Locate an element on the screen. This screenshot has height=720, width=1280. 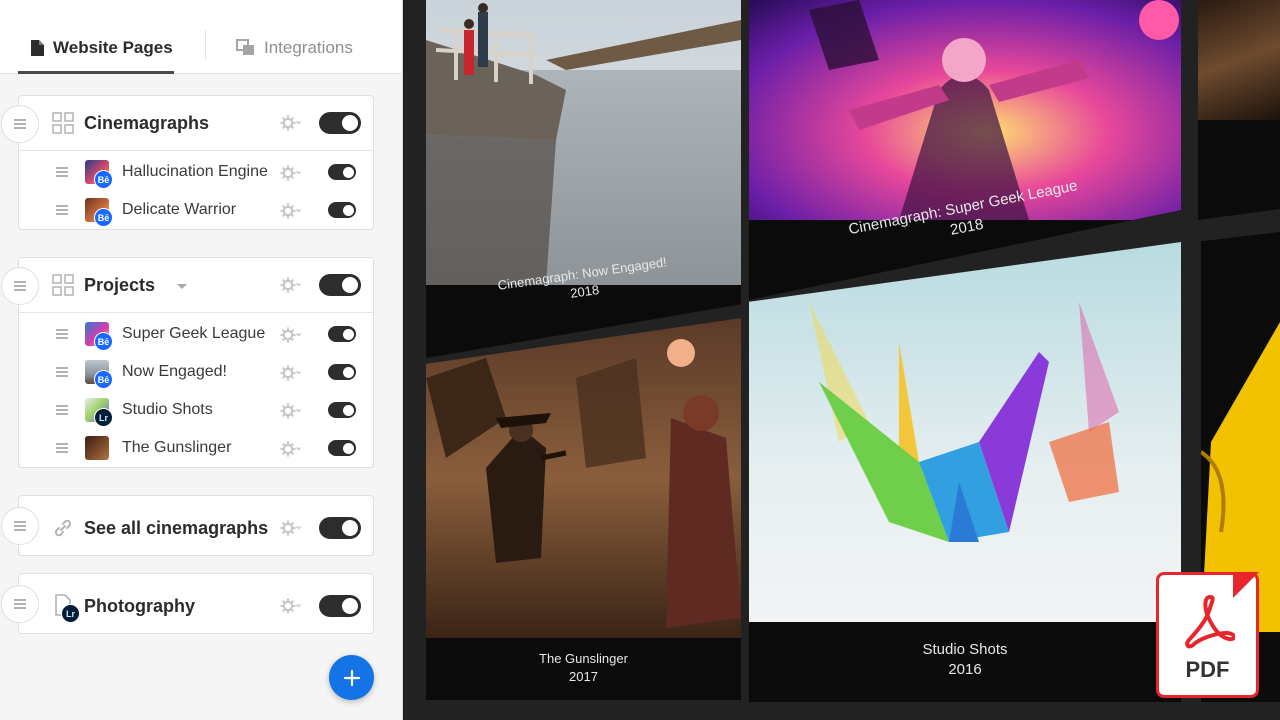
list-item: Bē Delicate Warrior is located at coordinates (196, 210).